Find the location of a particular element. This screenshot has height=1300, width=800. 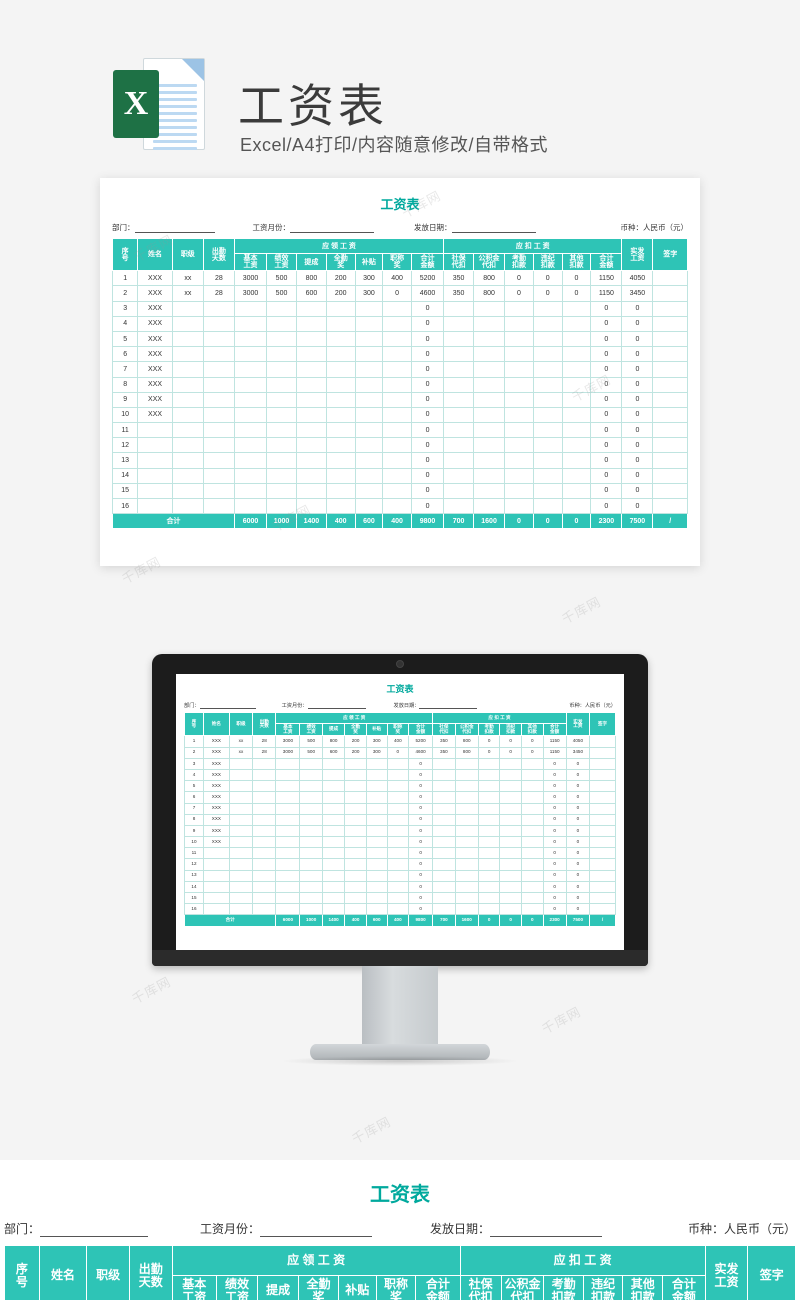

cell-no: 7 is located at coordinates (194, 808).